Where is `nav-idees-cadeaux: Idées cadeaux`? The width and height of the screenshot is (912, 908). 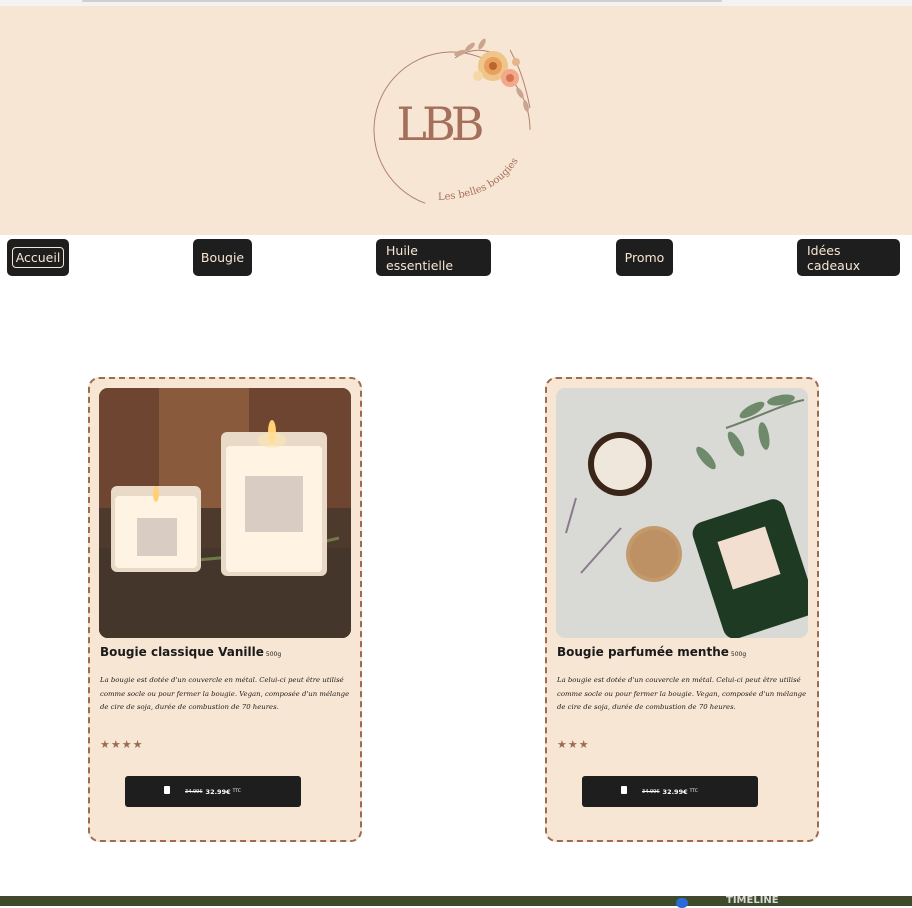 nav-idees-cadeaux: Idées cadeaux is located at coordinates (848, 257).